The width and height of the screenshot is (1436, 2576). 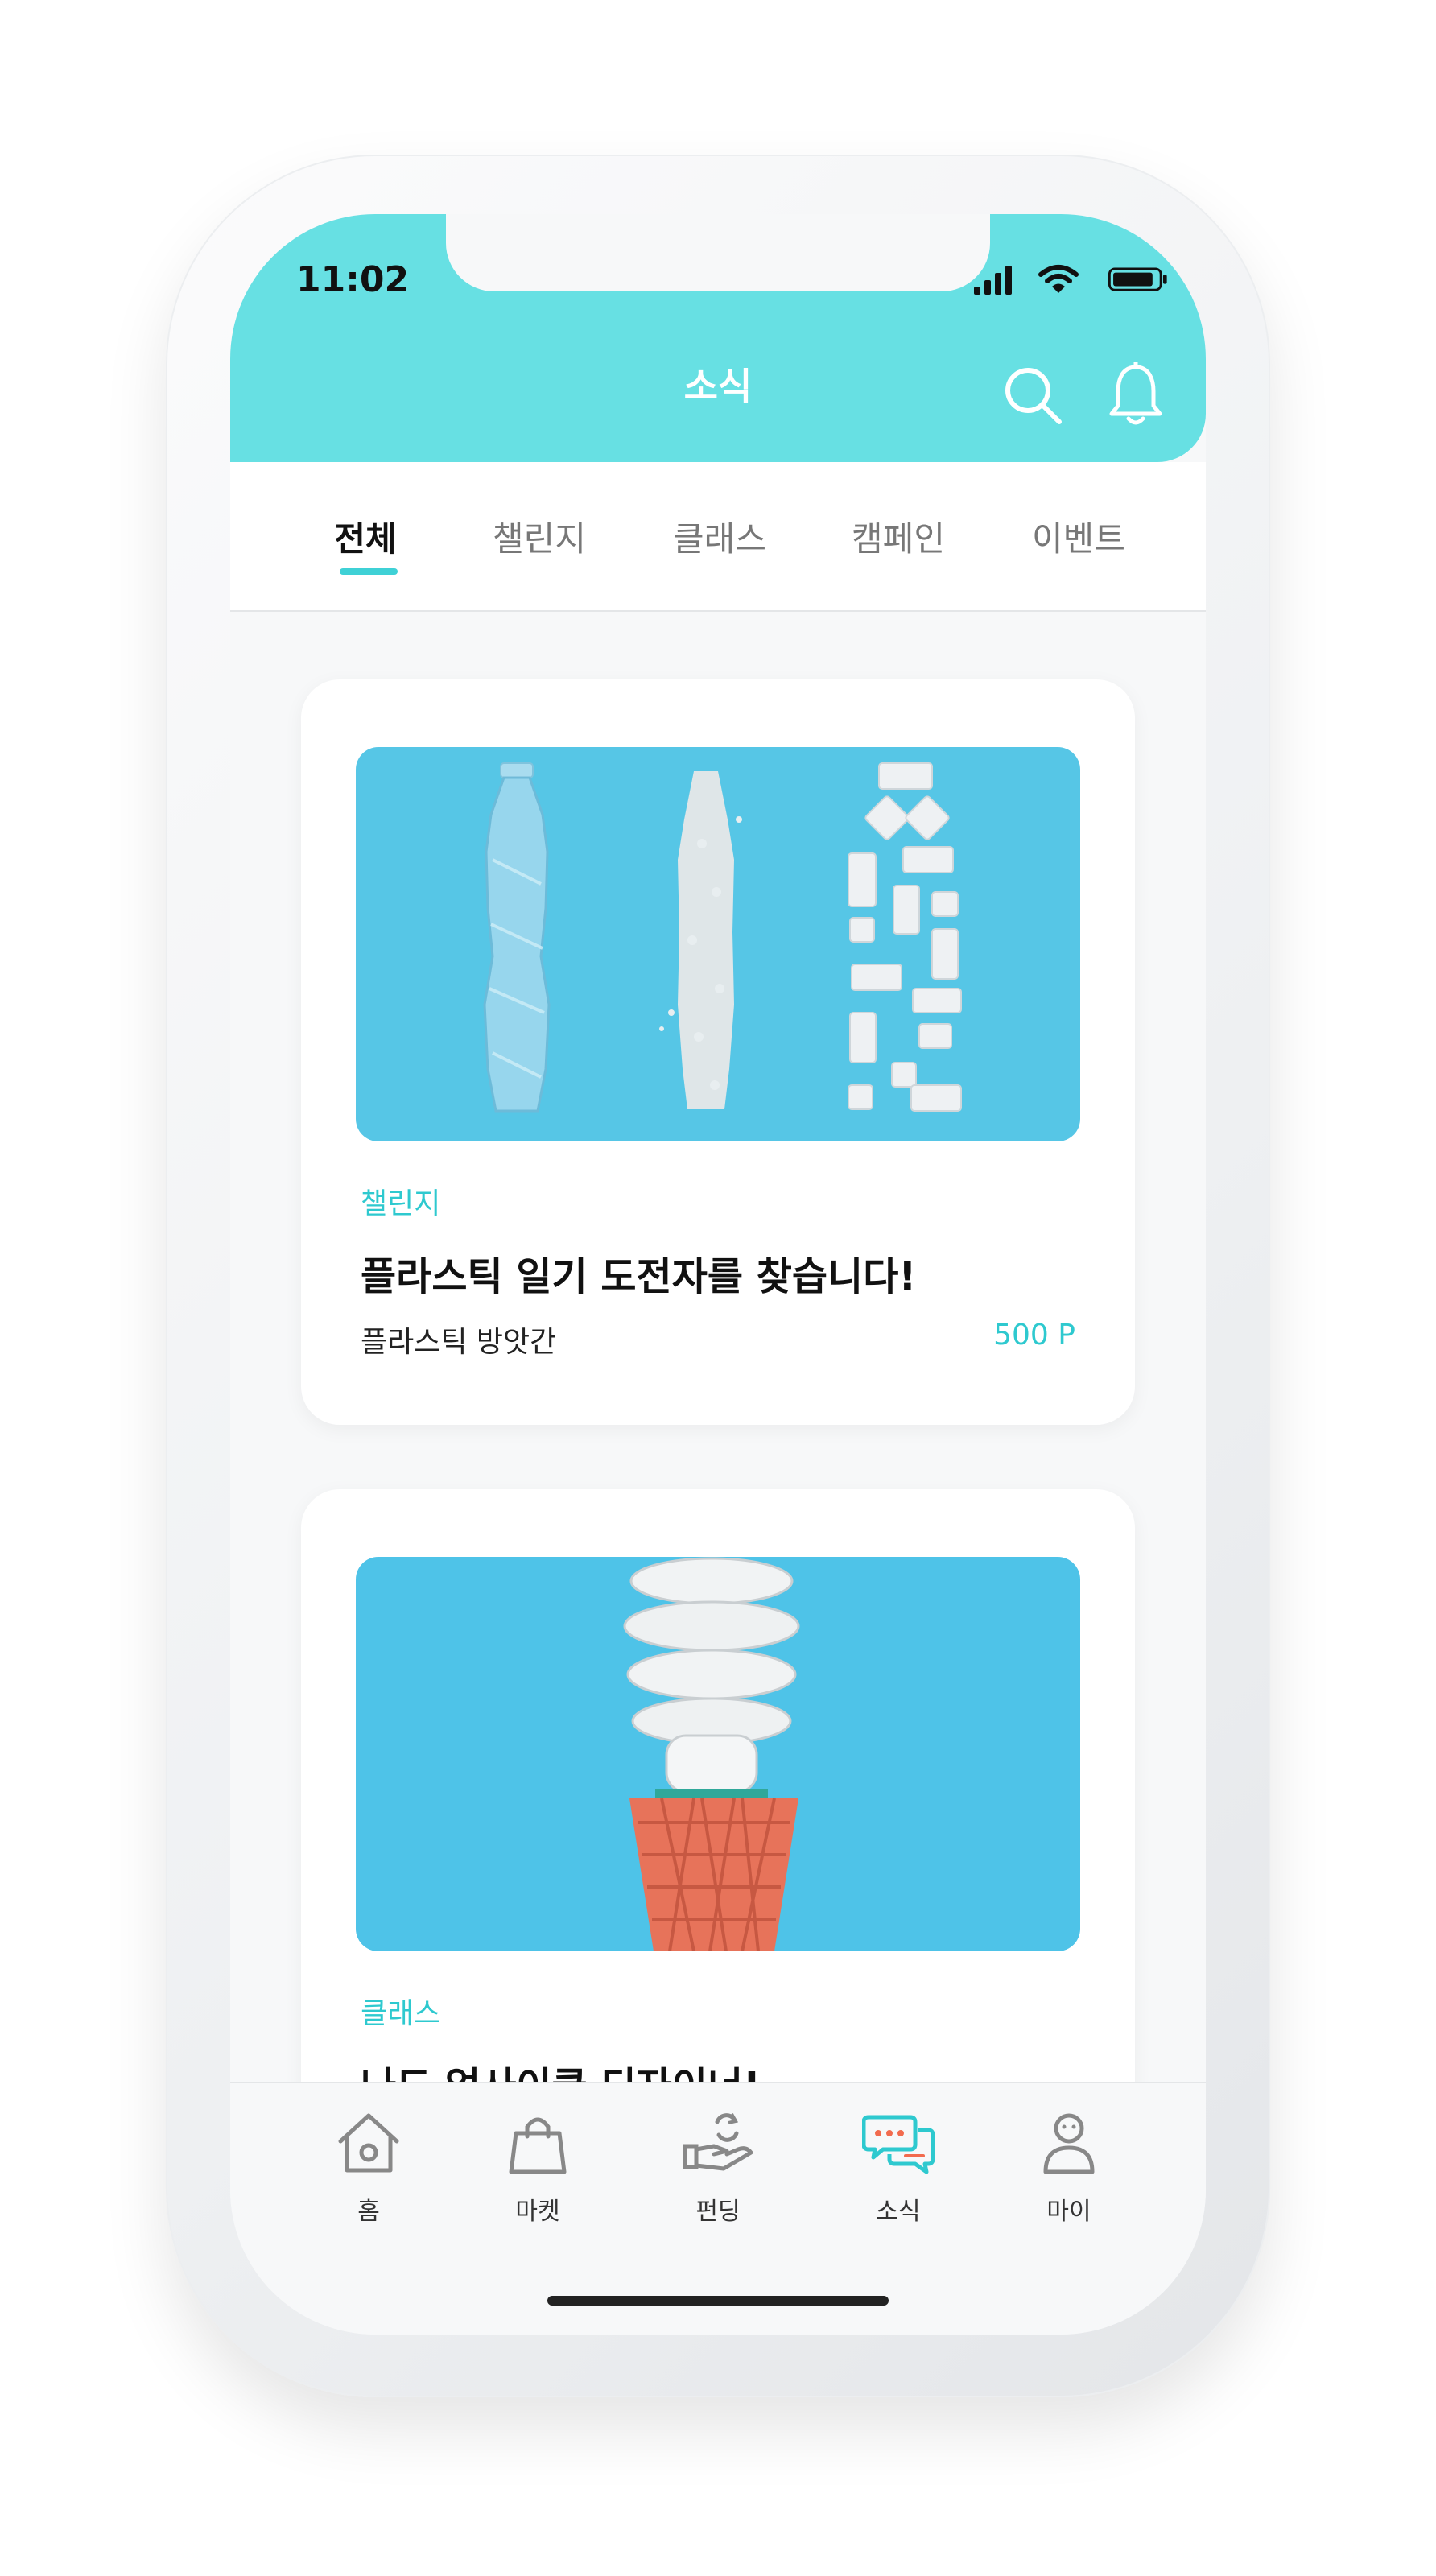 I want to click on cellular-signal-icon, so click(x=993, y=280).